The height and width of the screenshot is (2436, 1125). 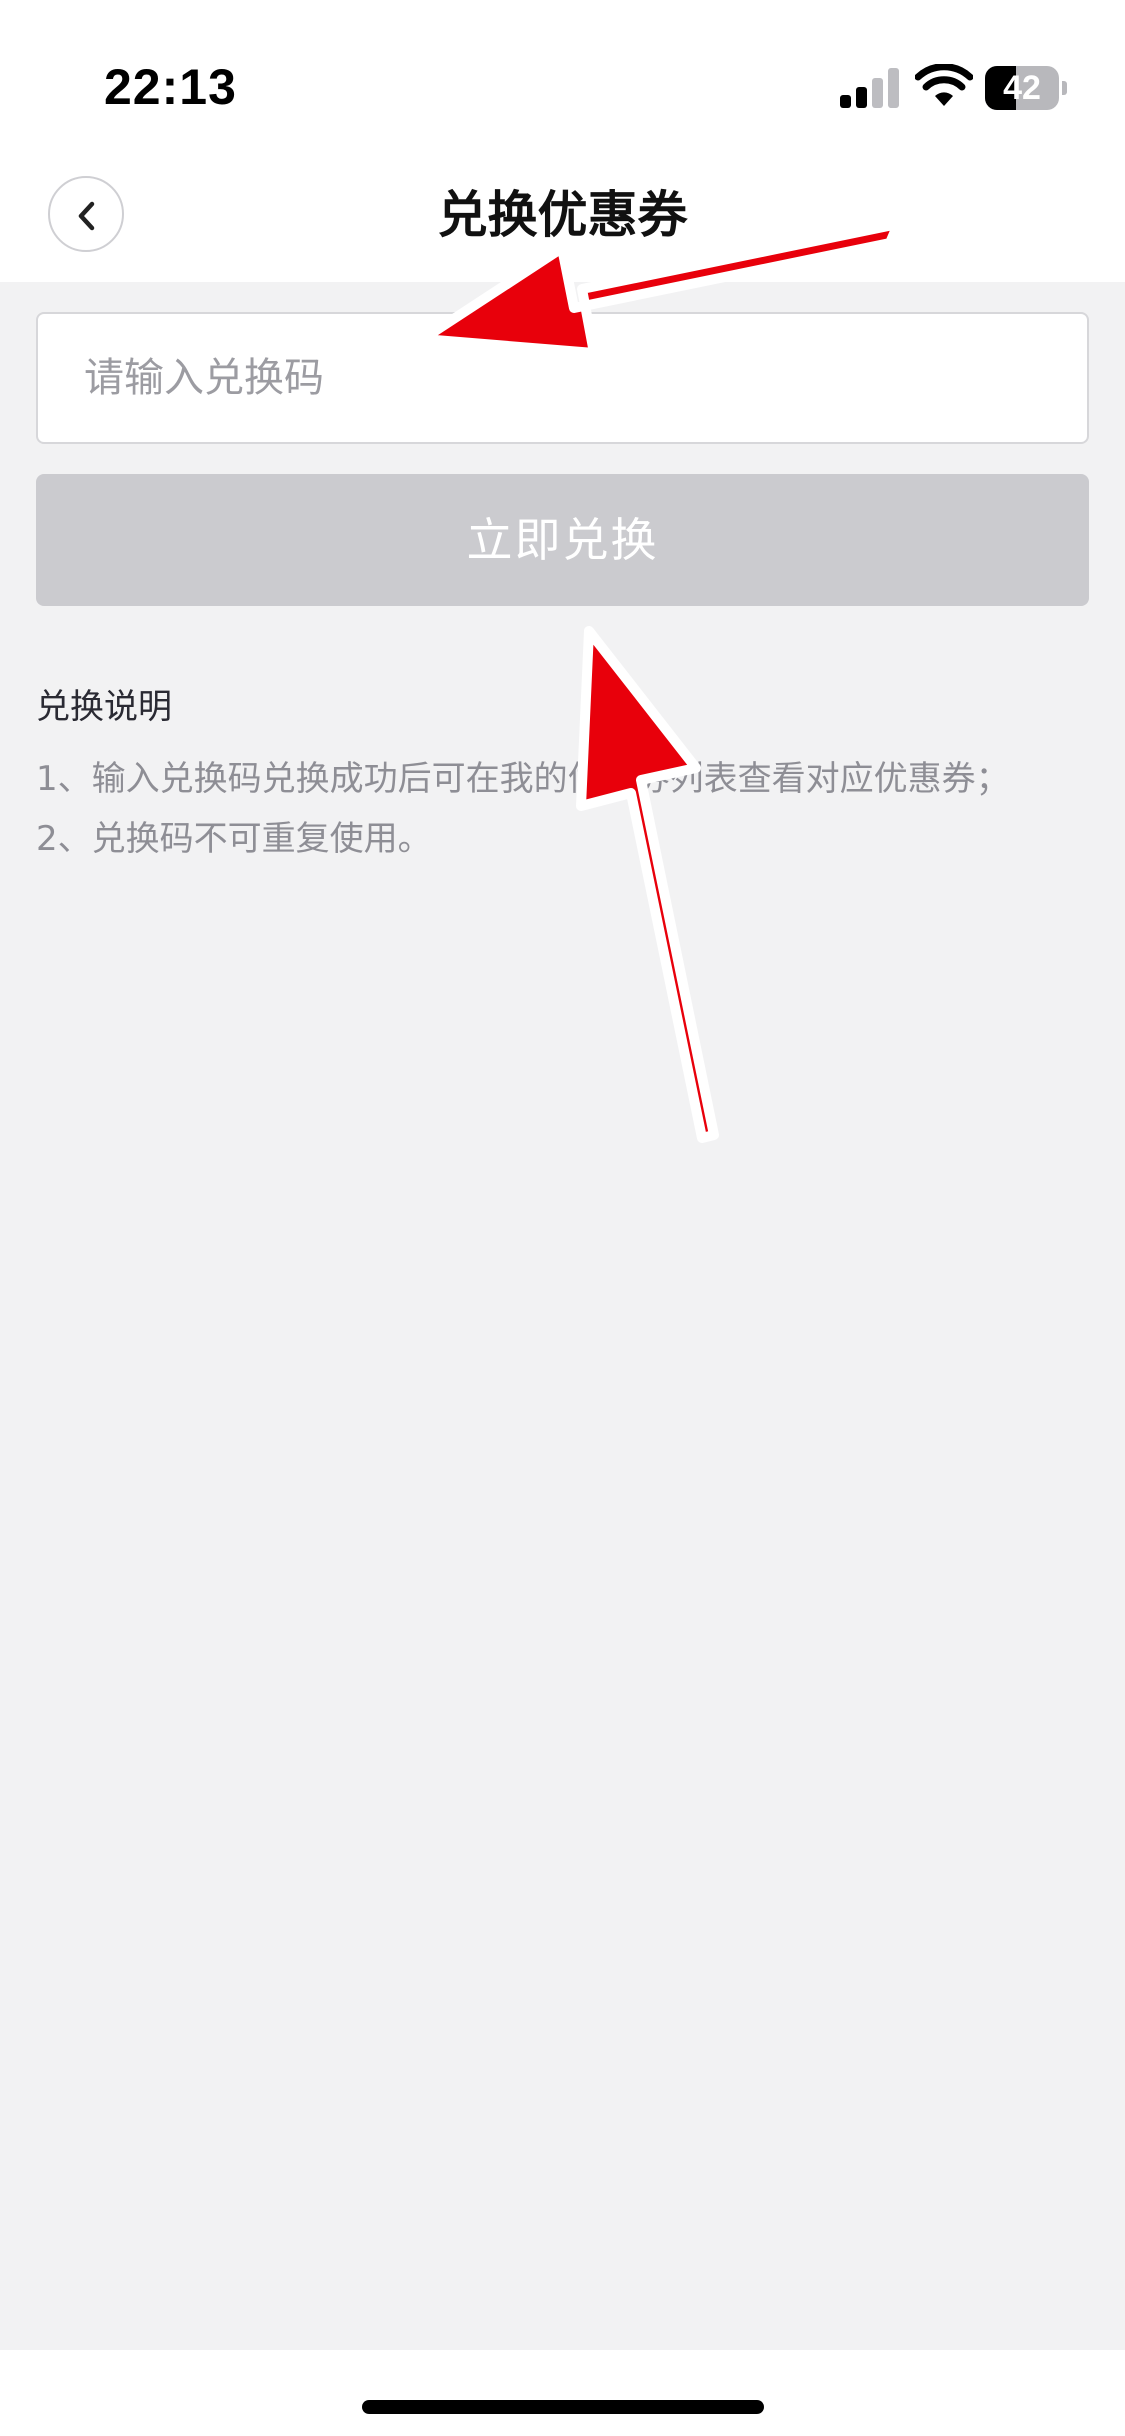 What do you see at coordinates (562, 141) in the screenshot?
I see `header-bar: 22:13 42 兑换优惠券` at bounding box center [562, 141].